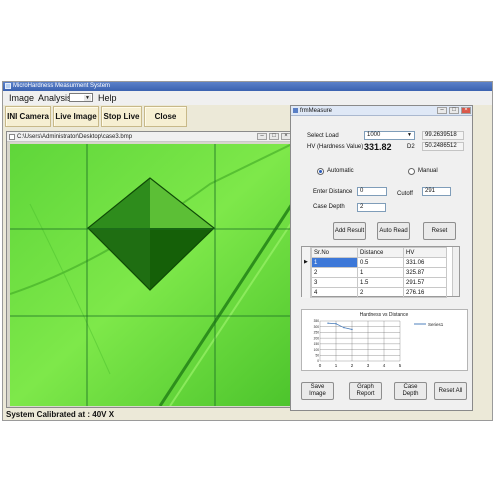  Describe the element at coordinates (450, 391) in the screenshot. I see `reset-all-button: Reset All` at that location.